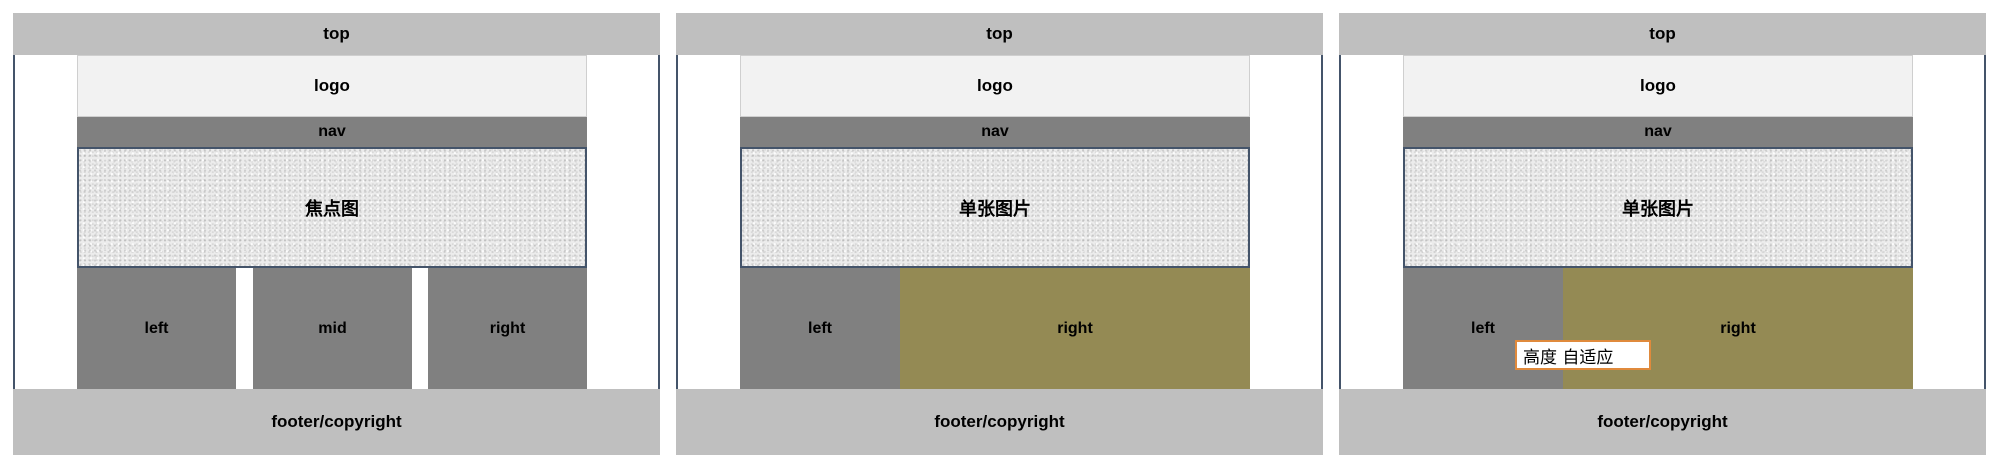 This screenshot has width=1995, height=466. What do you see at coordinates (332, 207) in the screenshot?
I see `banner-block: 焦点图` at bounding box center [332, 207].